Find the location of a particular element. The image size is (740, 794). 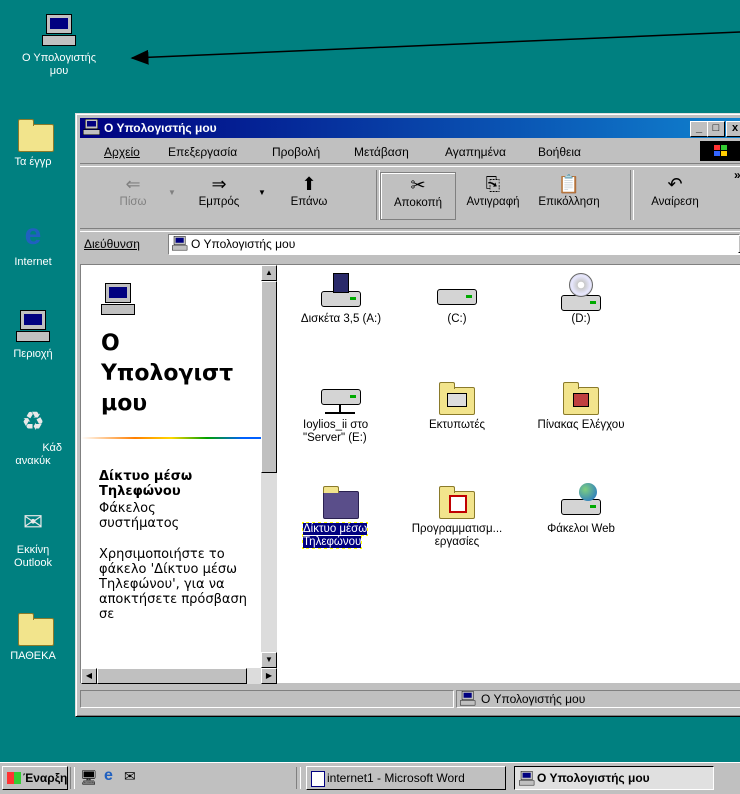

scissors-icon: ✂ is located at coordinates (418, 185).